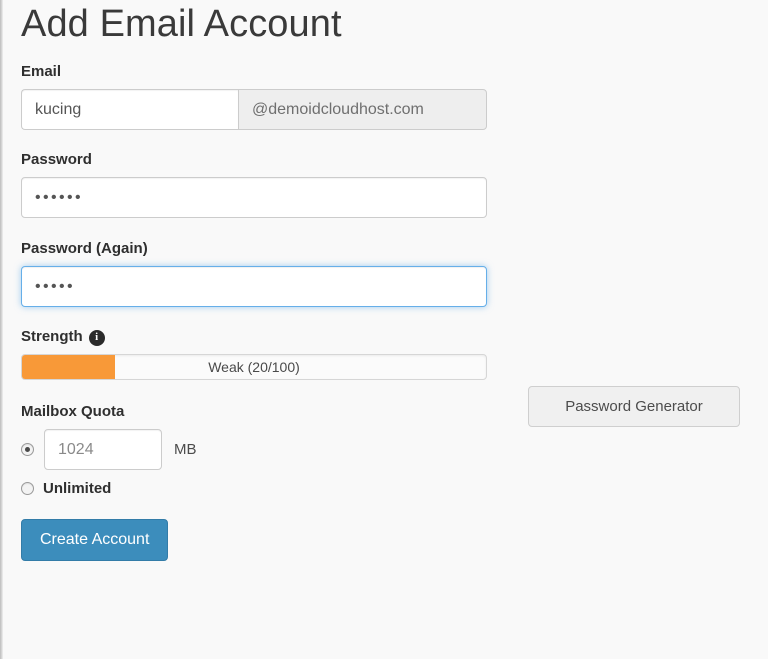  What do you see at coordinates (394, 337) in the screenshot?
I see `strength-header: Strength i` at bounding box center [394, 337].